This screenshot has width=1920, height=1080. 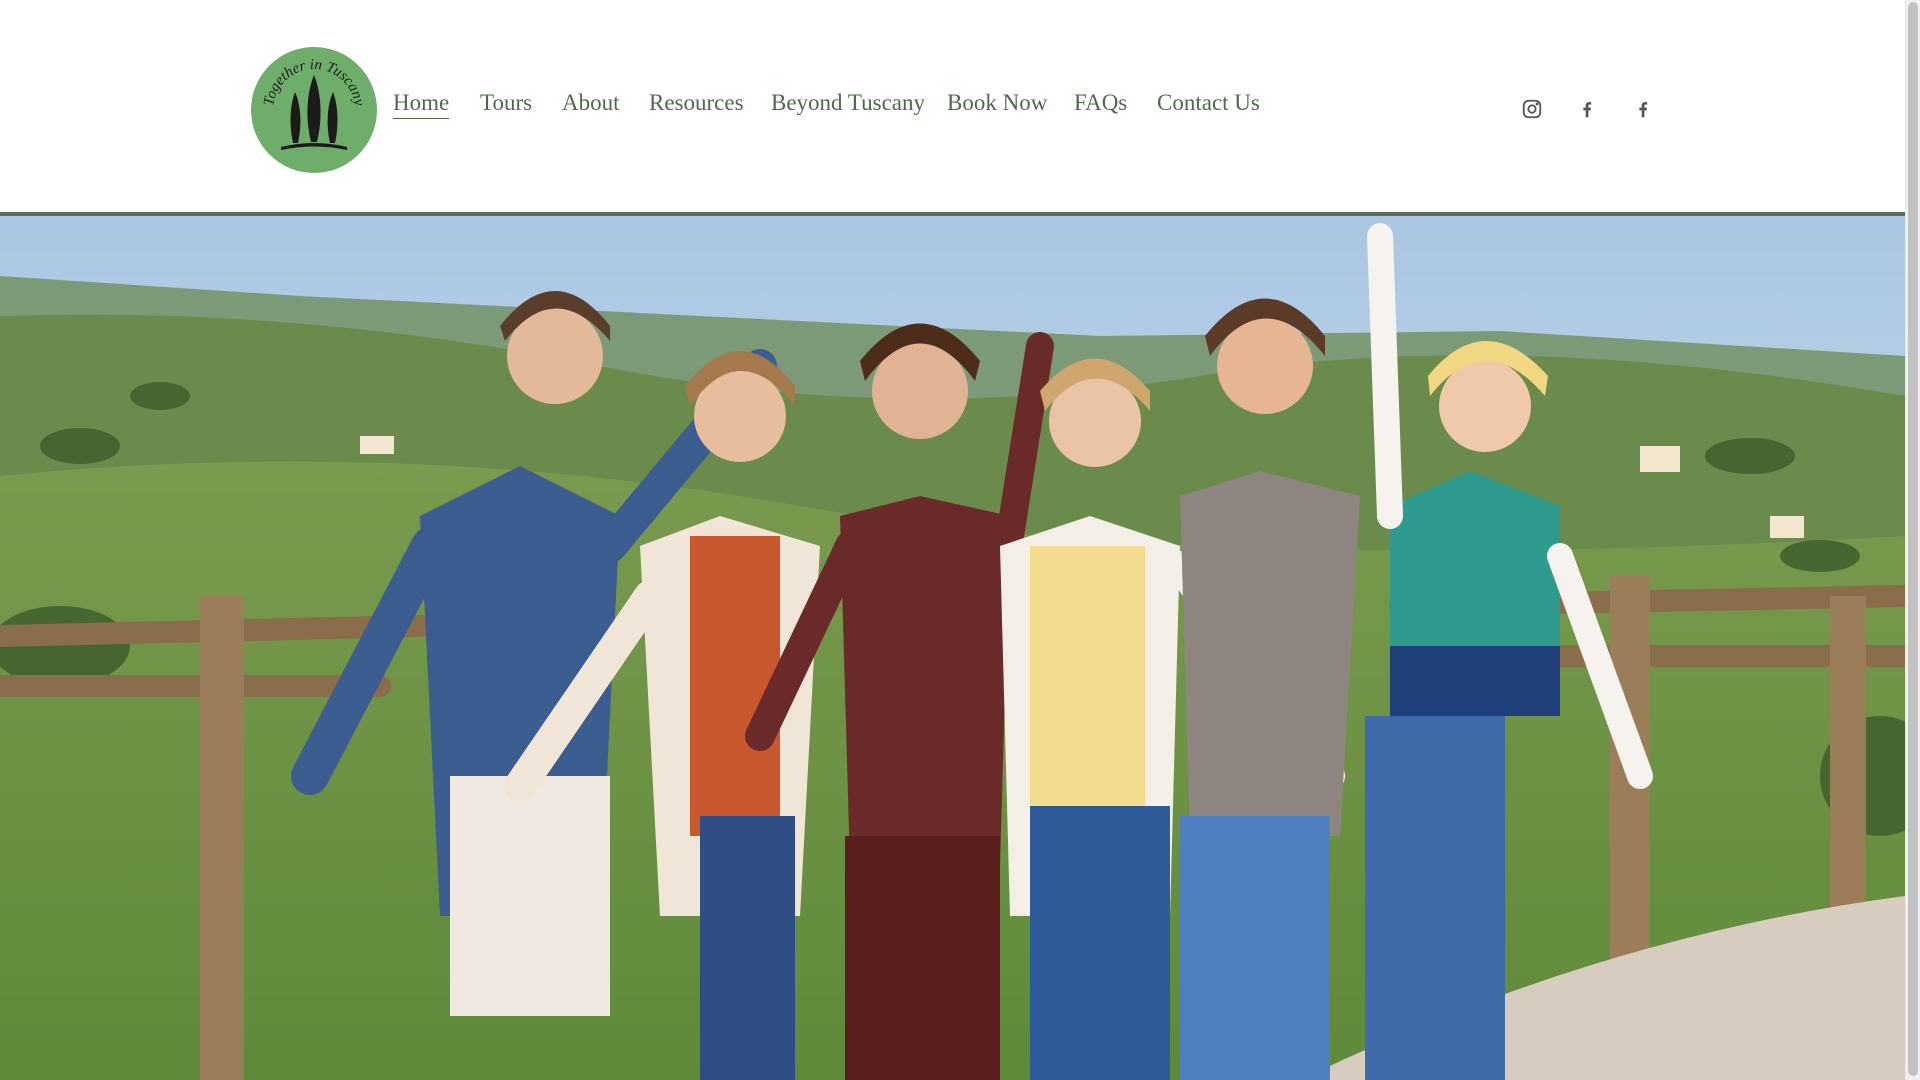 What do you see at coordinates (696, 103) in the screenshot?
I see `nav-resources: Resources` at bounding box center [696, 103].